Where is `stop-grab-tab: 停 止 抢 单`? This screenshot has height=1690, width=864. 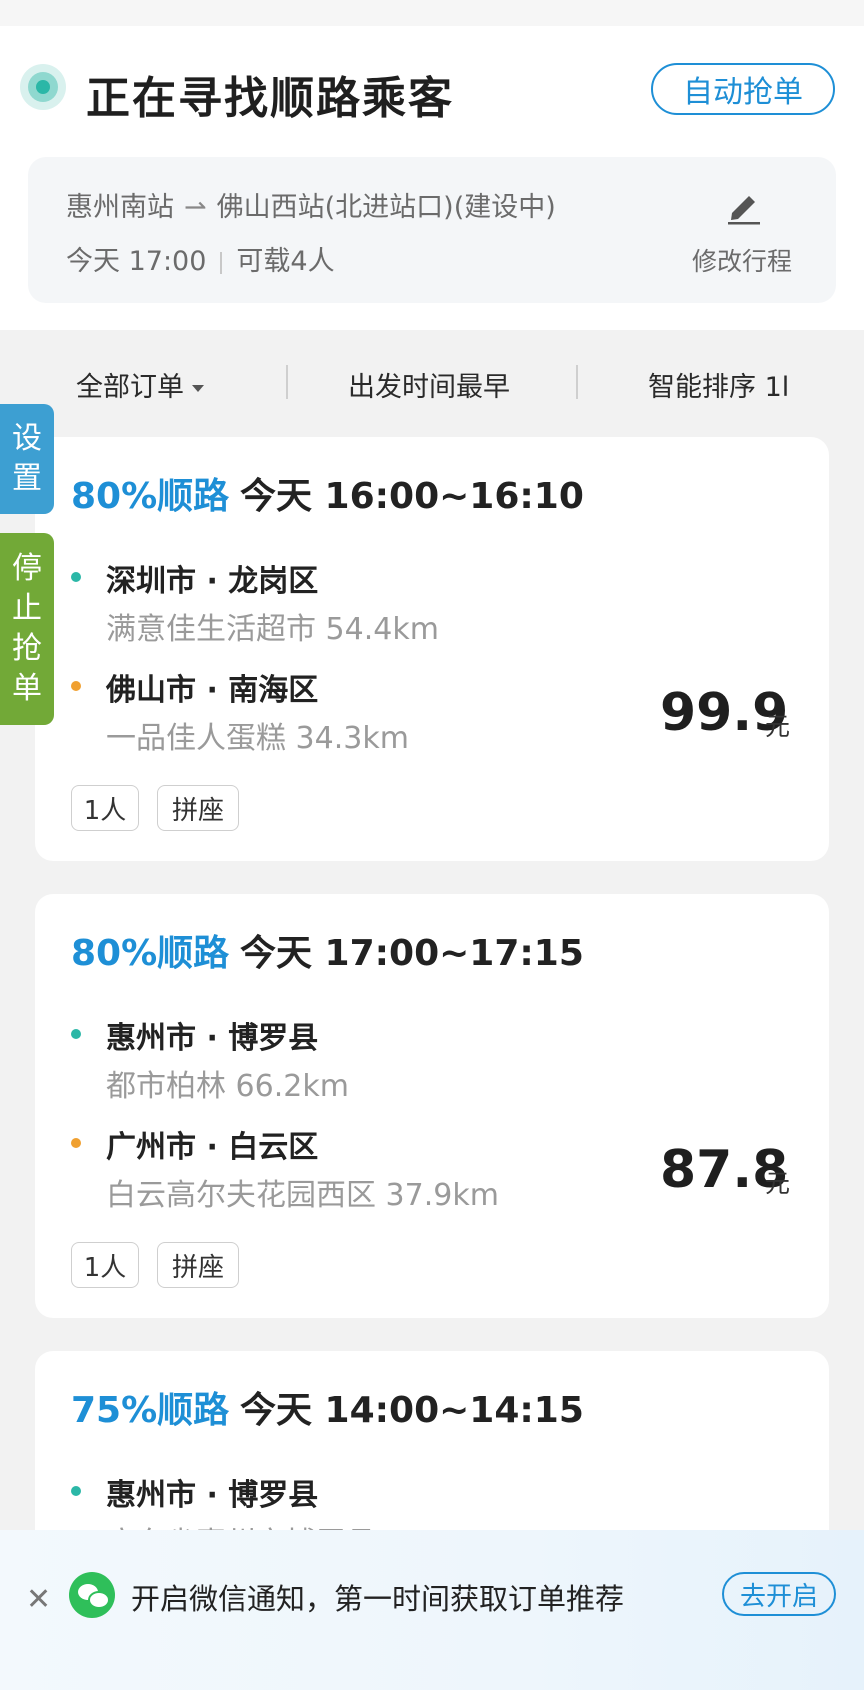
stop-grab-tab: 停 止 抢 单 is located at coordinates (27, 629).